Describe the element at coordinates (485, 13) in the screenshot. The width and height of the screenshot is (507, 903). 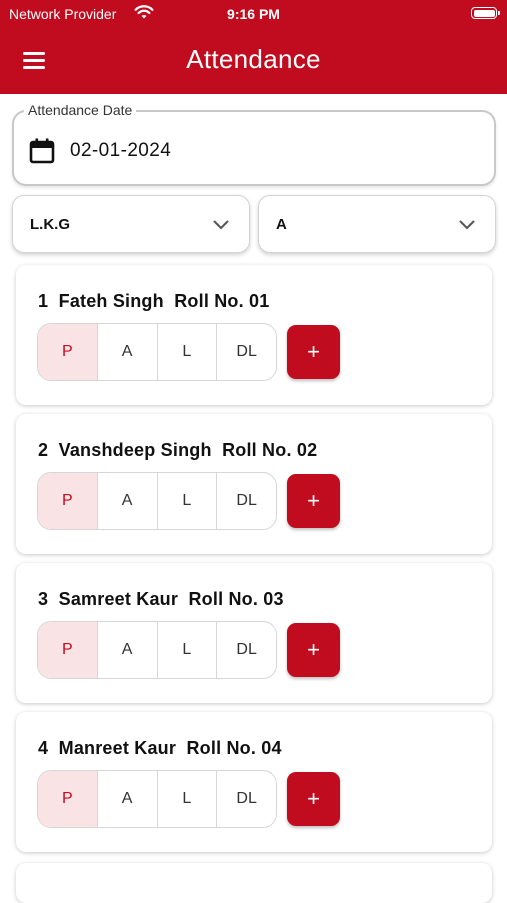
I see `battery-icon` at that location.